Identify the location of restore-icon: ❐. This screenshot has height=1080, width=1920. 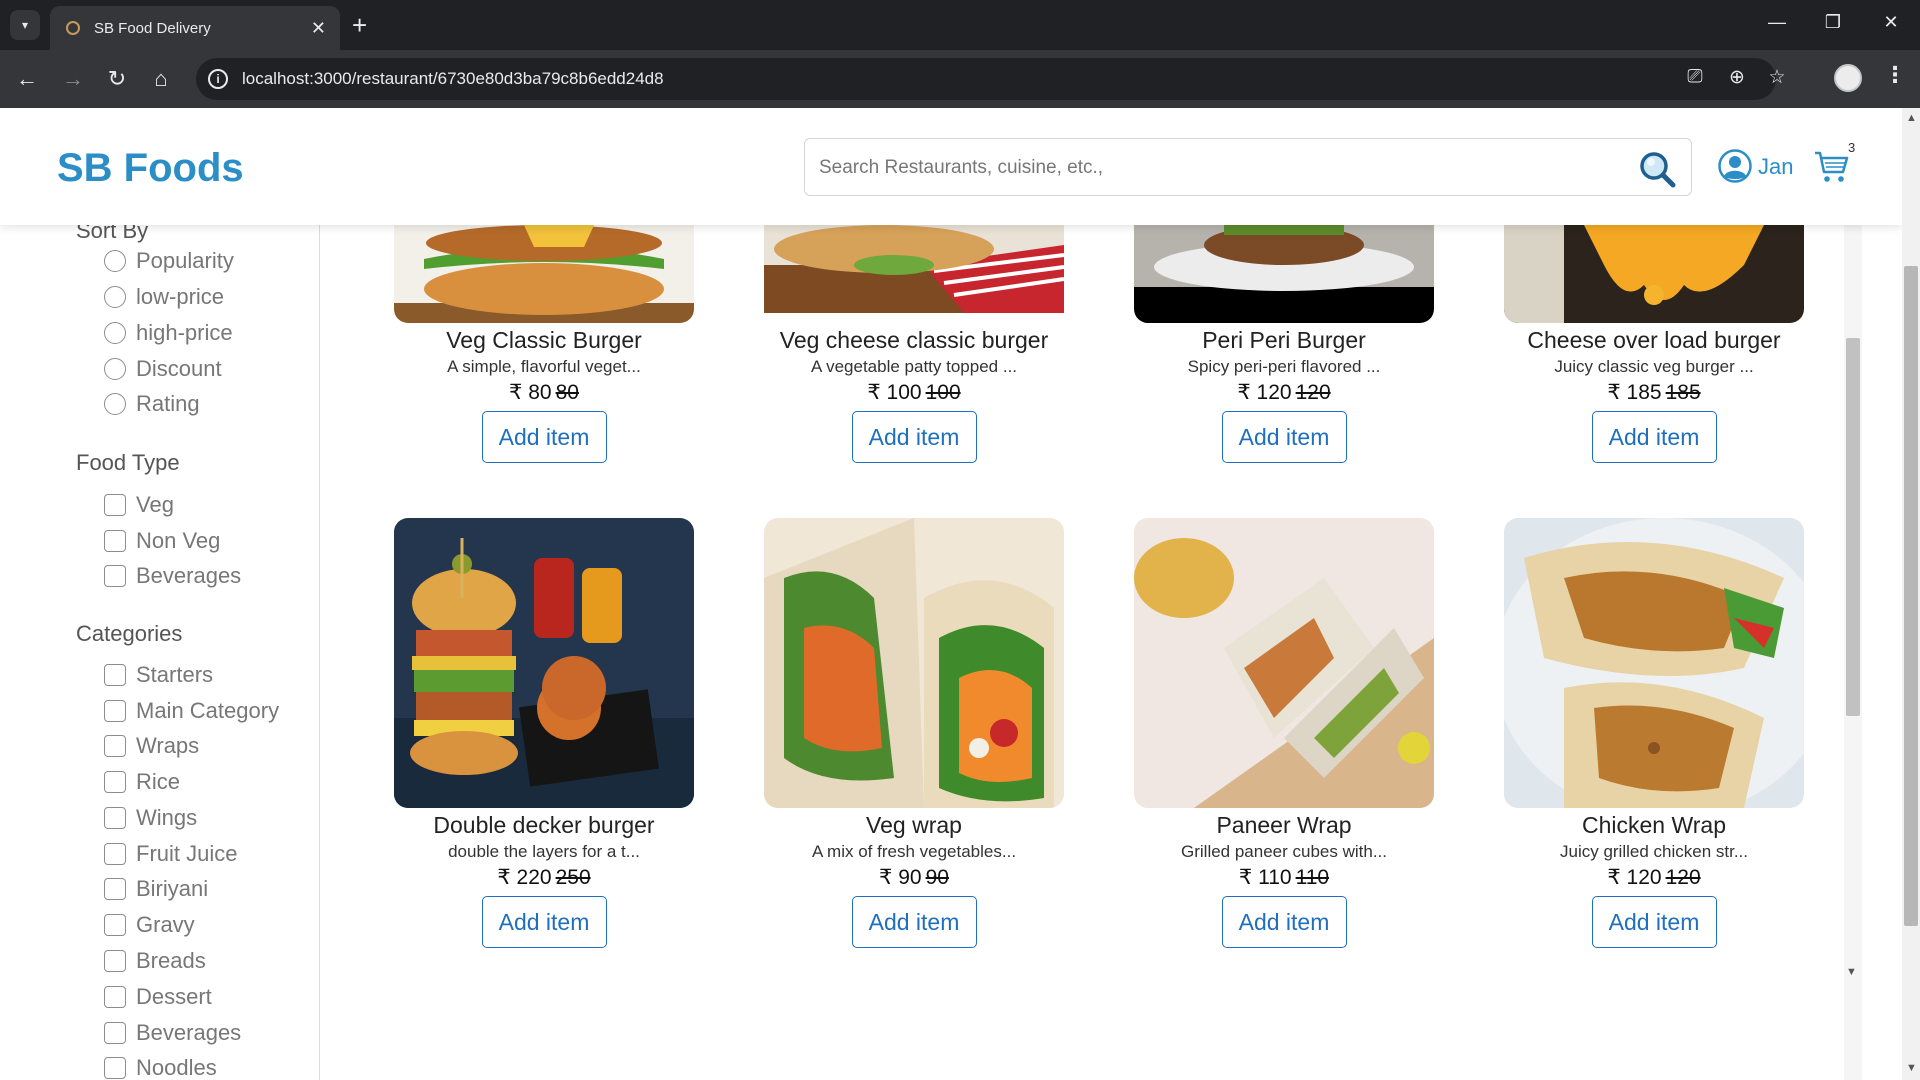
(1833, 22).